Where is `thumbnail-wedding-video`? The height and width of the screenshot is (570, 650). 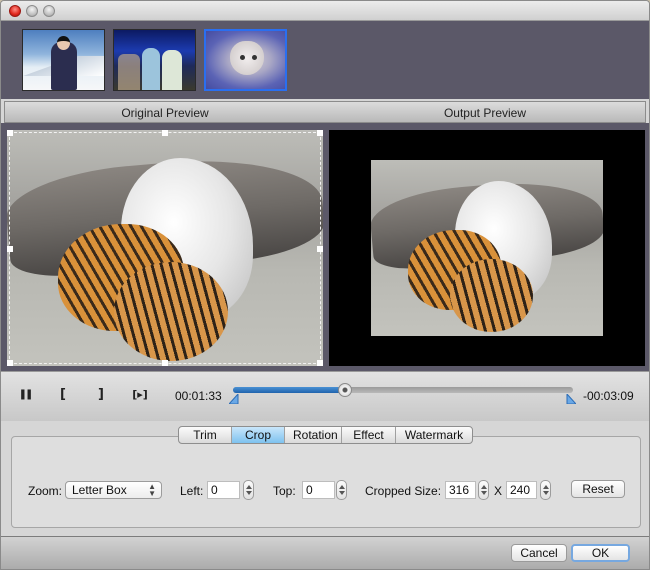 thumbnail-wedding-video is located at coordinates (154, 60).